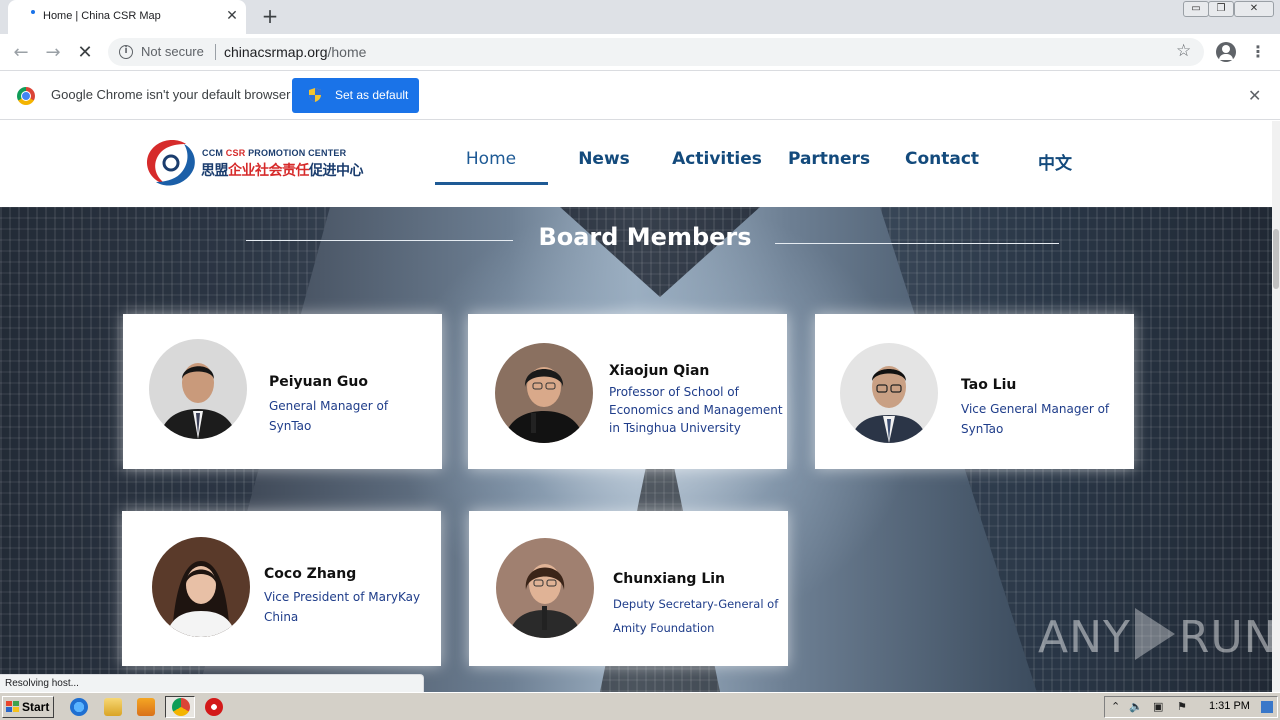 This screenshot has height=720, width=1280. Describe the element at coordinates (1158, 706) in the screenshot. I see `network-icon: ▣` at that location.